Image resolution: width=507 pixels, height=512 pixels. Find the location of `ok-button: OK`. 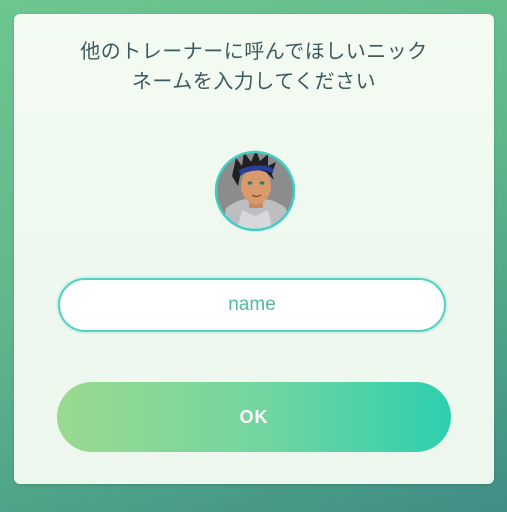

ok-button: OK is located at coordinates (254, 417).